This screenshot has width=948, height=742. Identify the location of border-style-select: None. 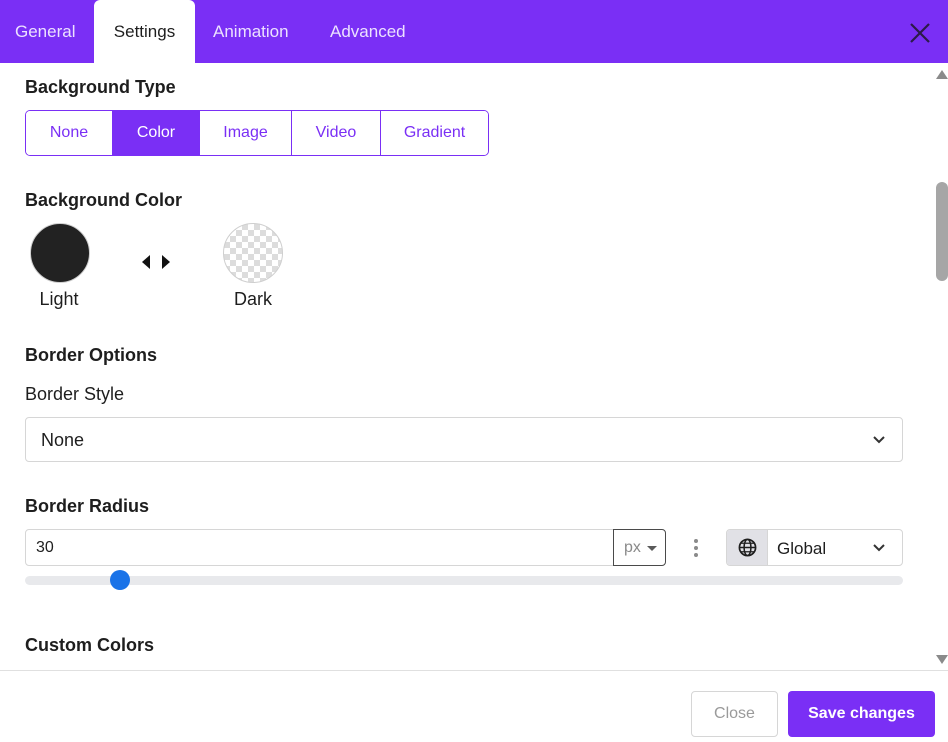
(464, 439).